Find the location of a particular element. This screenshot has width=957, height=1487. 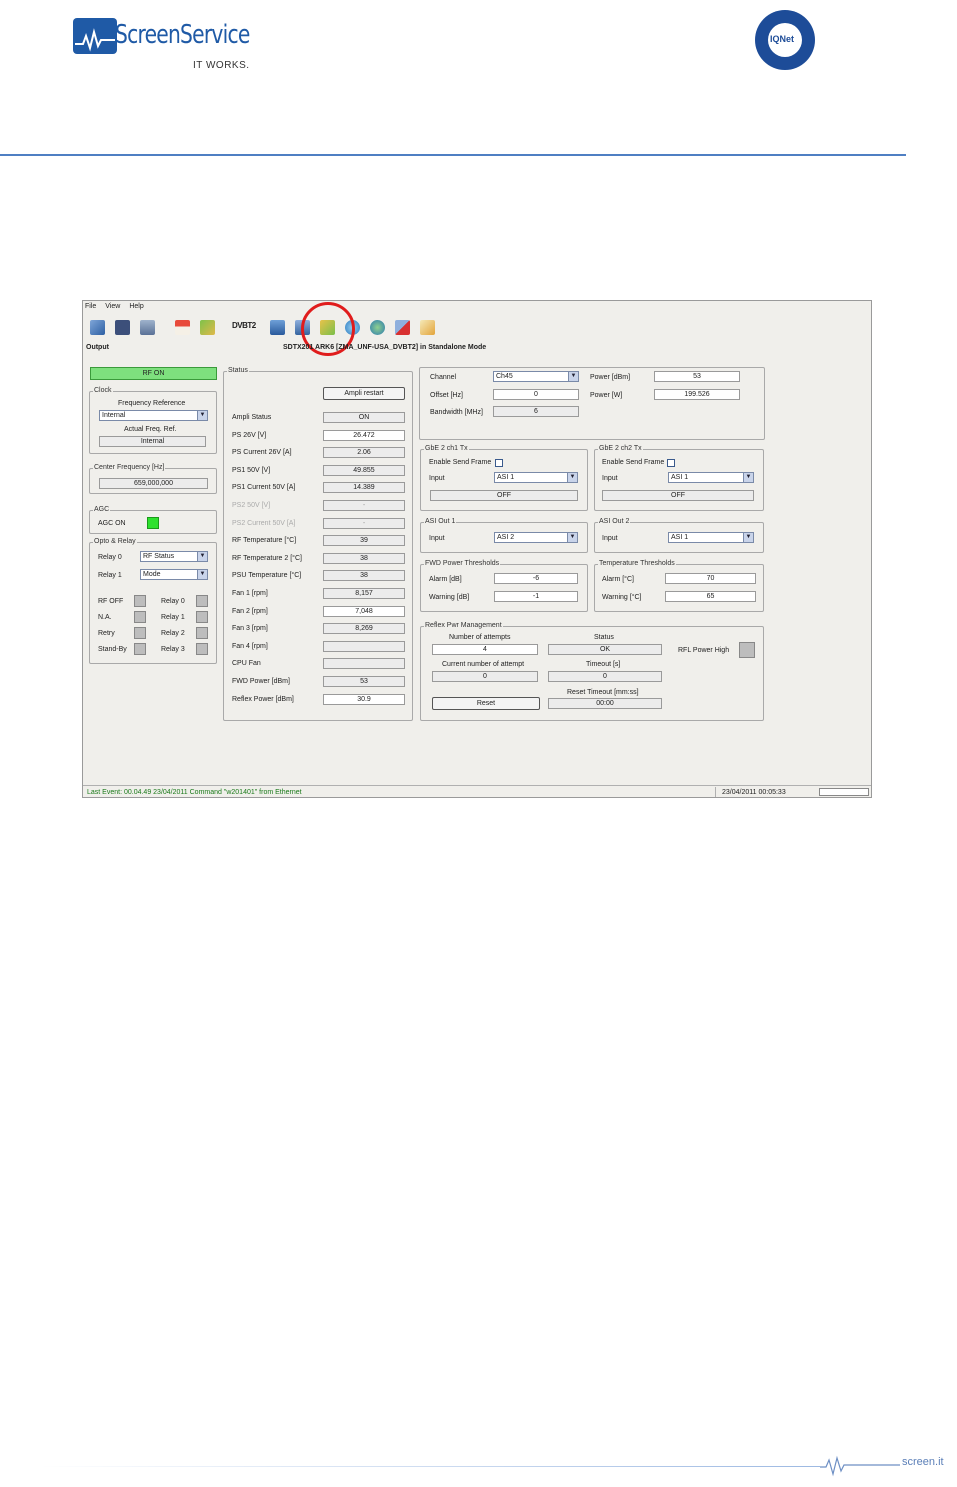

opto-input-label: N.A. is located at coordinates (105, 617).